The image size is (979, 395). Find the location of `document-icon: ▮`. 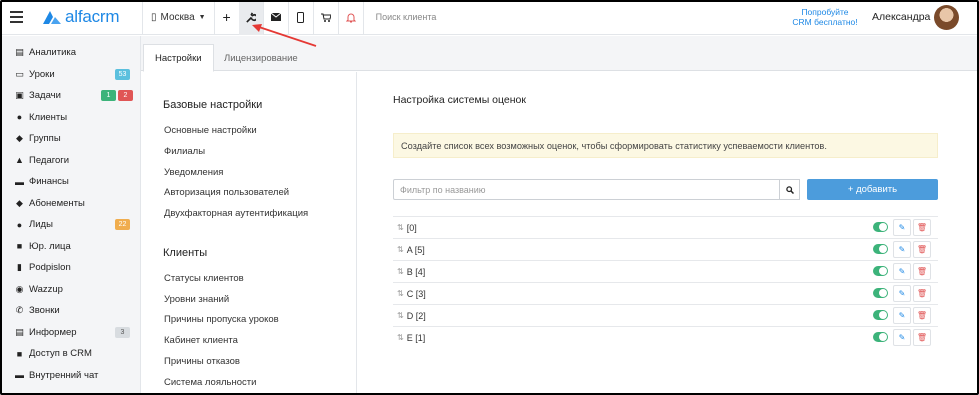

document-icon: ▮ is located at coordinates (19, 267).